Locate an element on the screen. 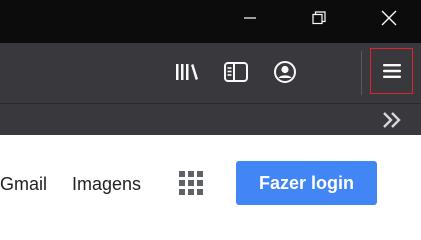 This screenshot has height=240, width=421. bookmarks-overflow-button is located at coordinates (392, 120).